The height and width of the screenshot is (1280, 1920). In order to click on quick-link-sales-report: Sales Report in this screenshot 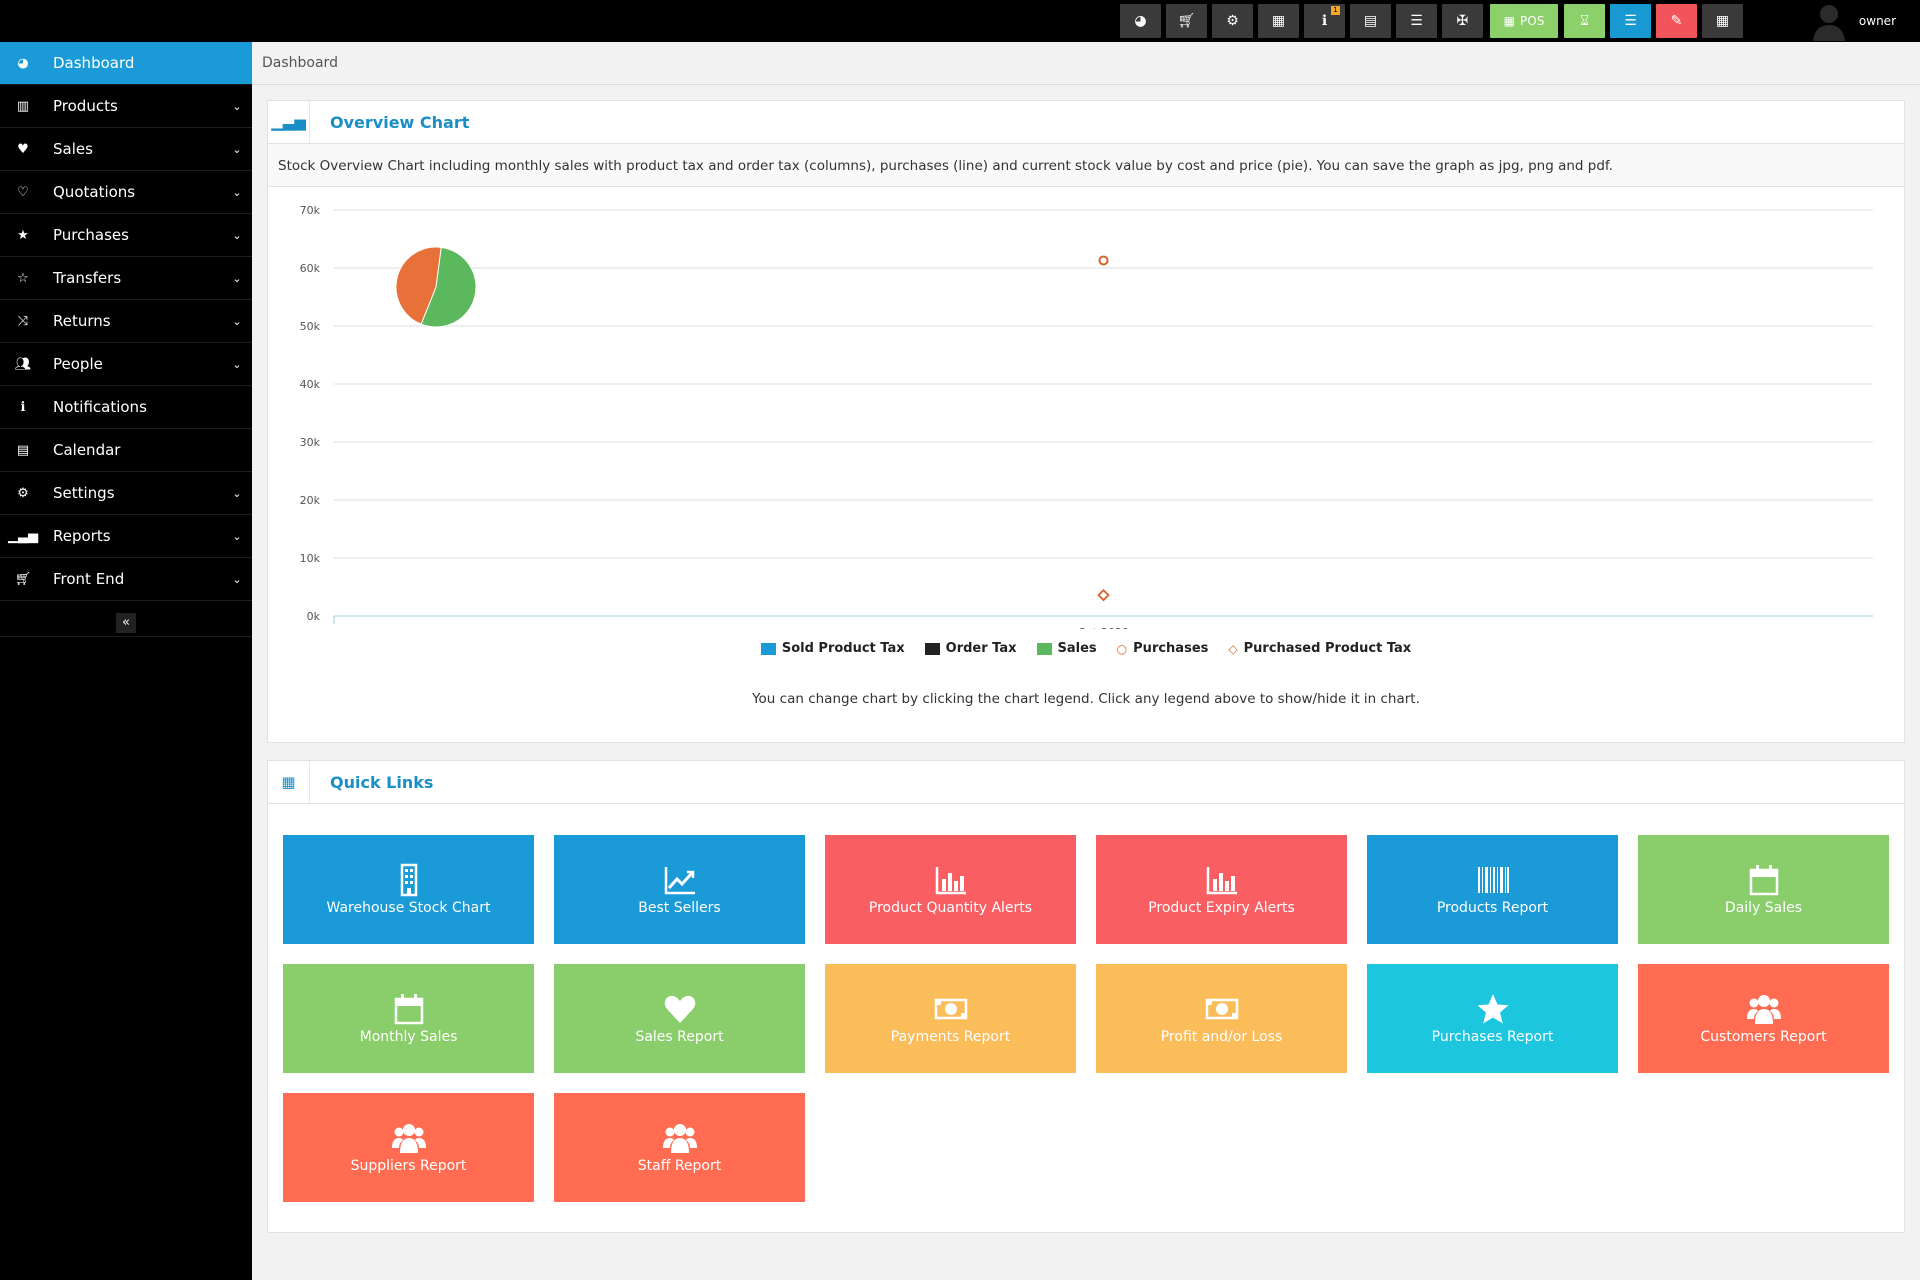, I will do `click(679, 1018)`.